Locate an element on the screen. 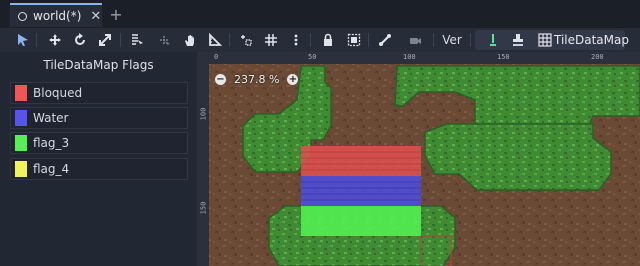 Image resolution: width=640 pixels, height=266 pixels. paint-mode-button is located at coordinates (493, 40).